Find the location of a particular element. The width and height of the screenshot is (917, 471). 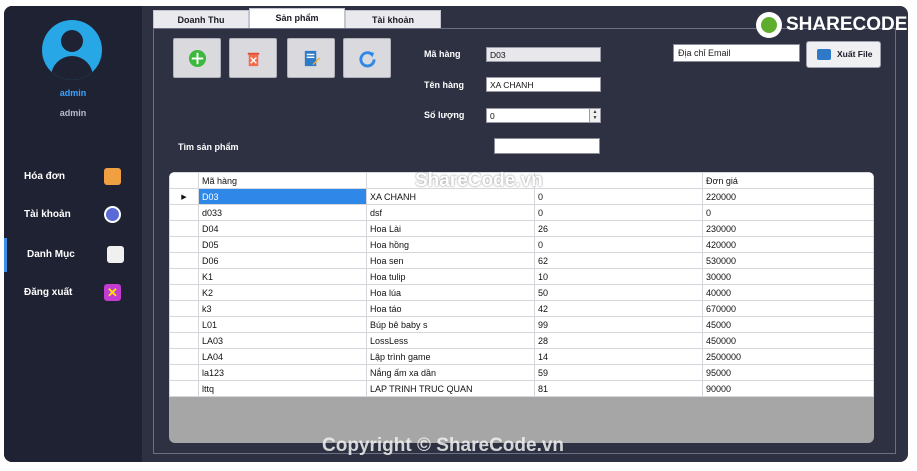

table-row: la123 Nắng ấm xa dần 59 95000 is located at coordinates (521, 372).